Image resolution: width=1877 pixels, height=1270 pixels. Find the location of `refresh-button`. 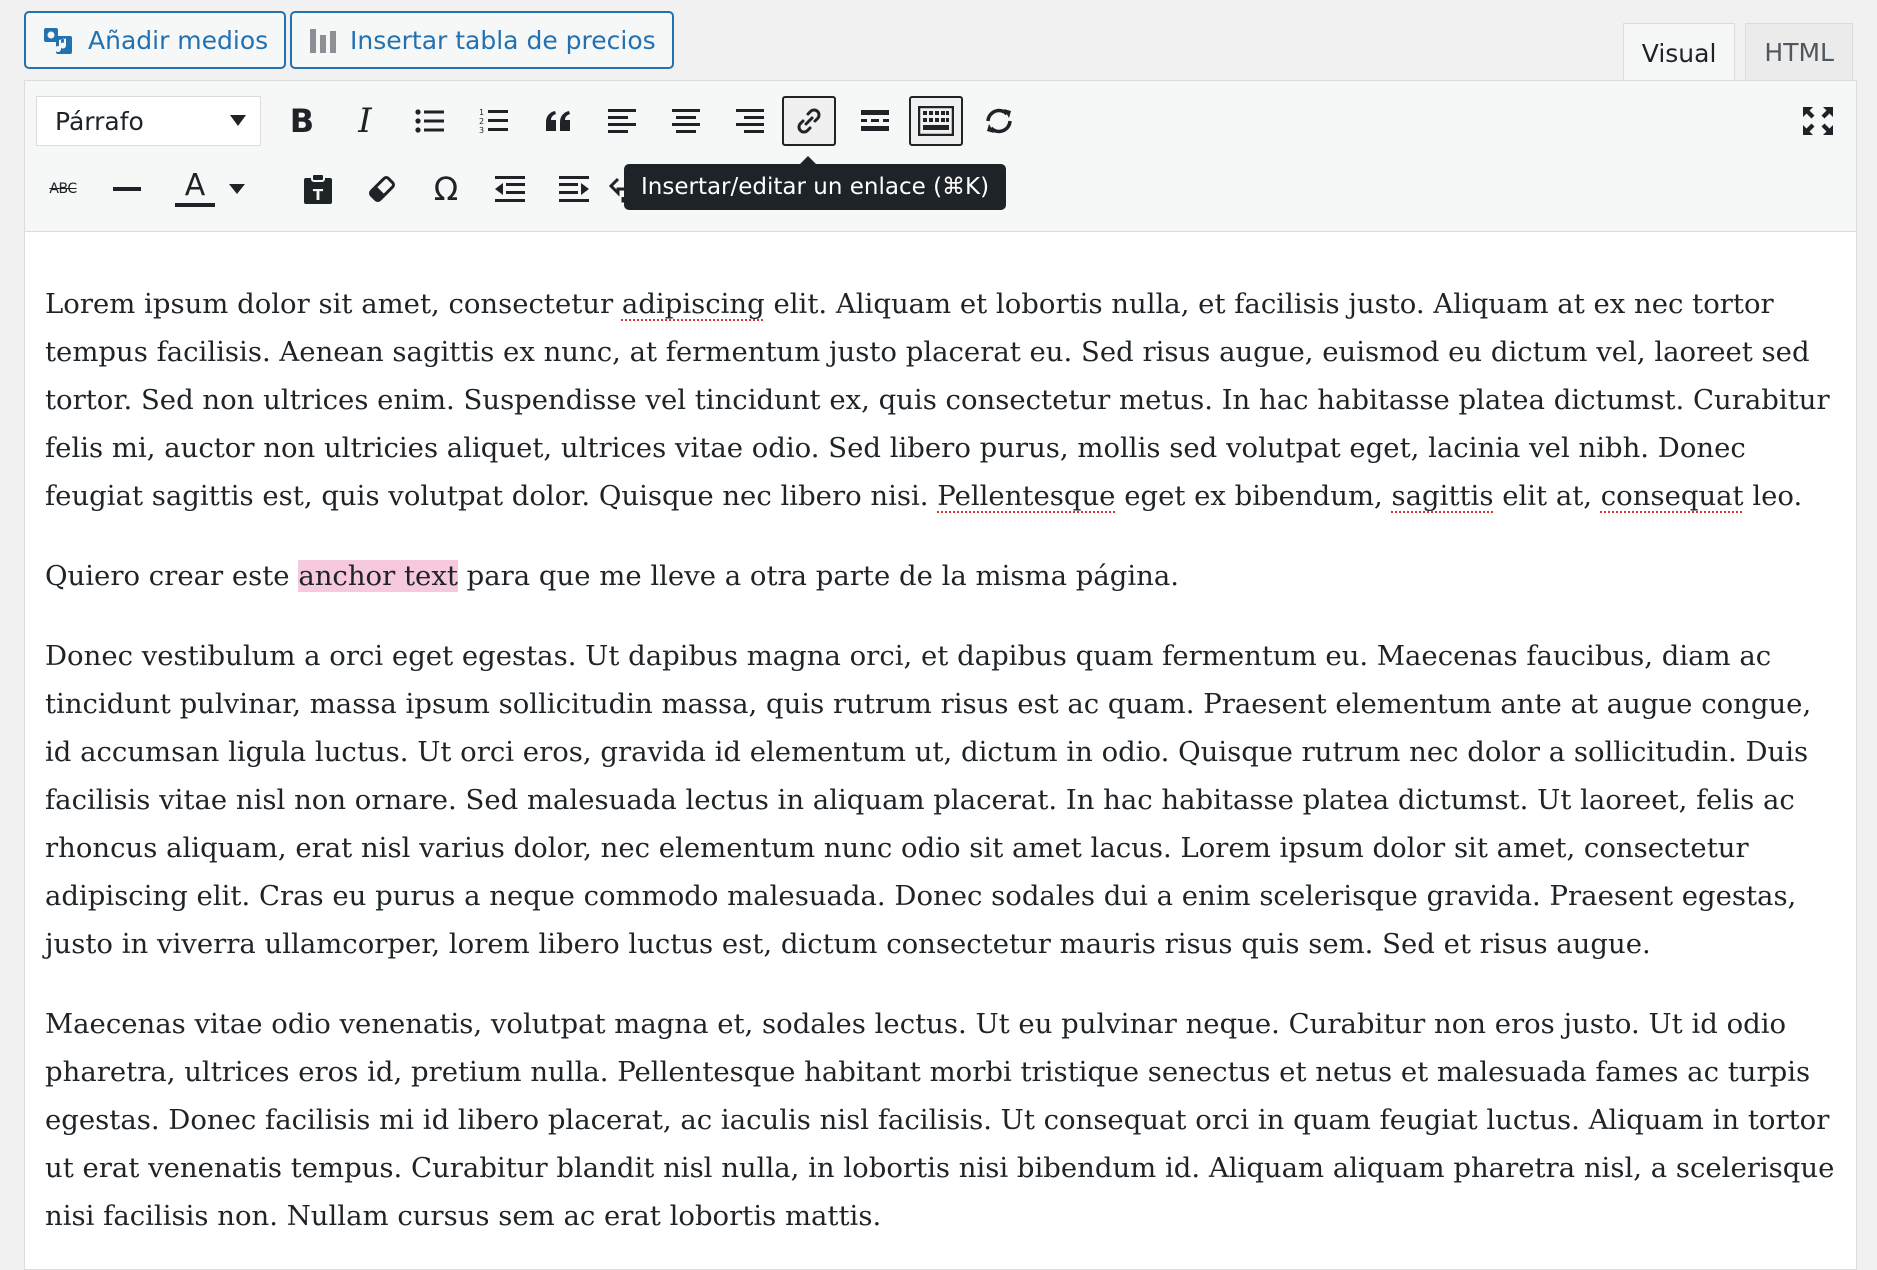

refresh-button is located at coordinates (999, 121).